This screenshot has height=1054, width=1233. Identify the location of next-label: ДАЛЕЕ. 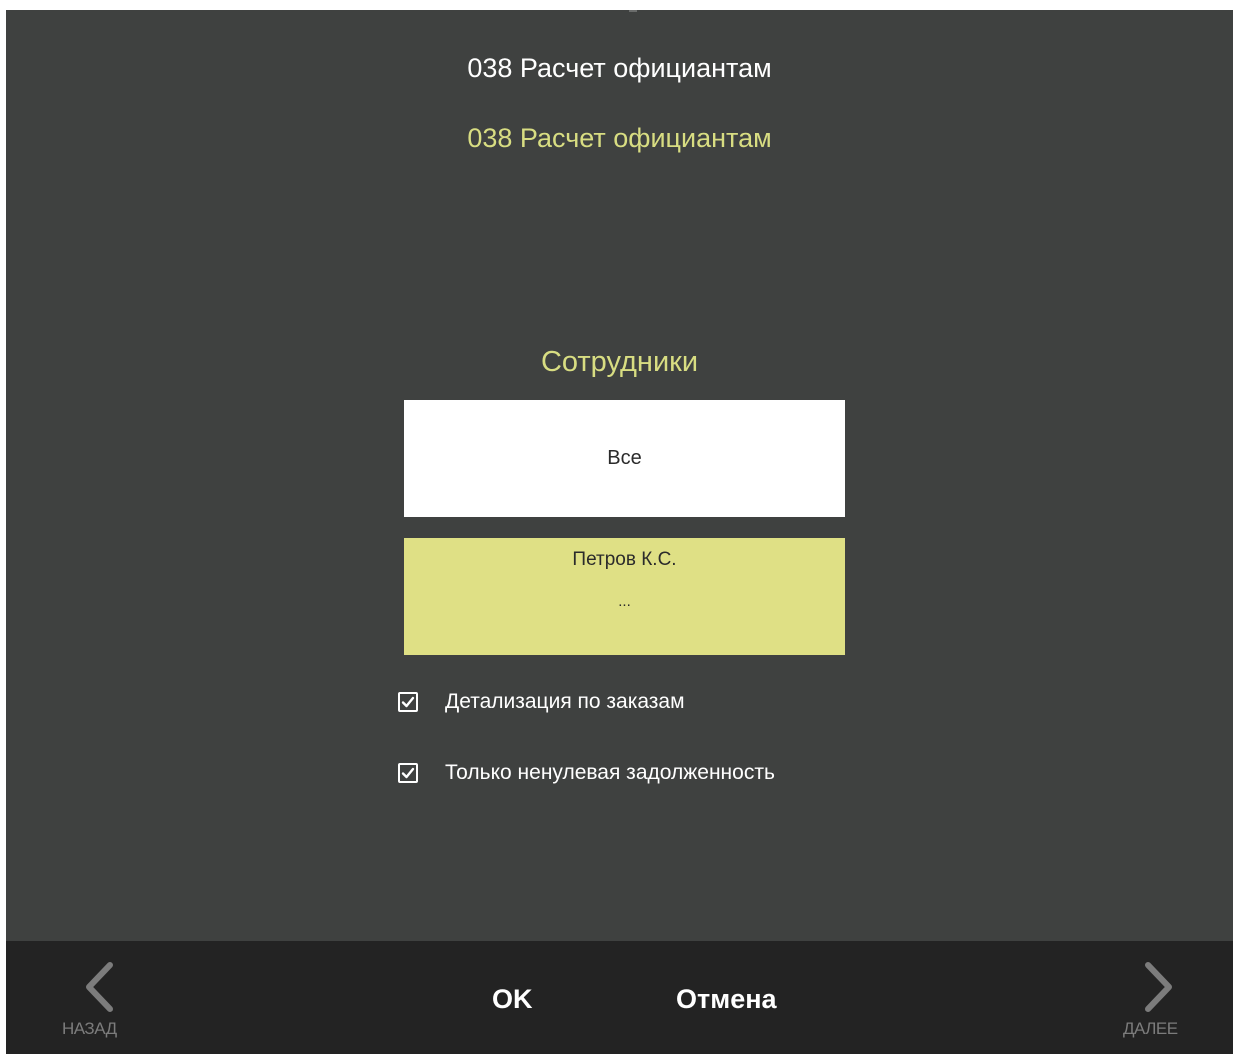
(1150, 1028).